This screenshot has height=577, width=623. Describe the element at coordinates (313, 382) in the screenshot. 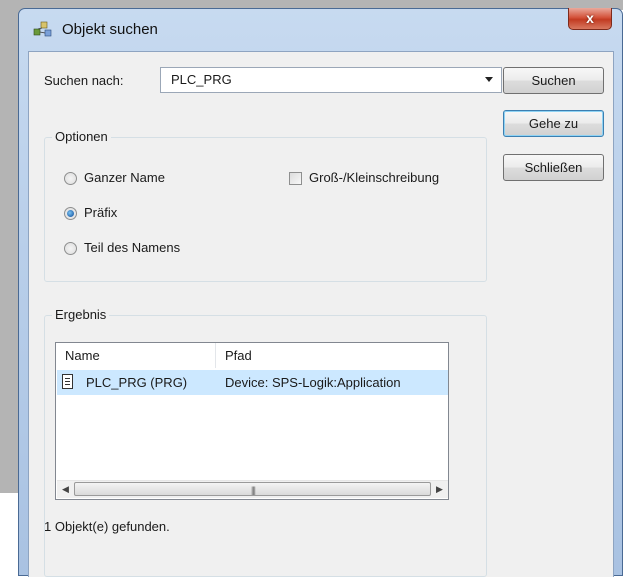

I see `row-path: Device: SPS-Logik:Application` at that location.